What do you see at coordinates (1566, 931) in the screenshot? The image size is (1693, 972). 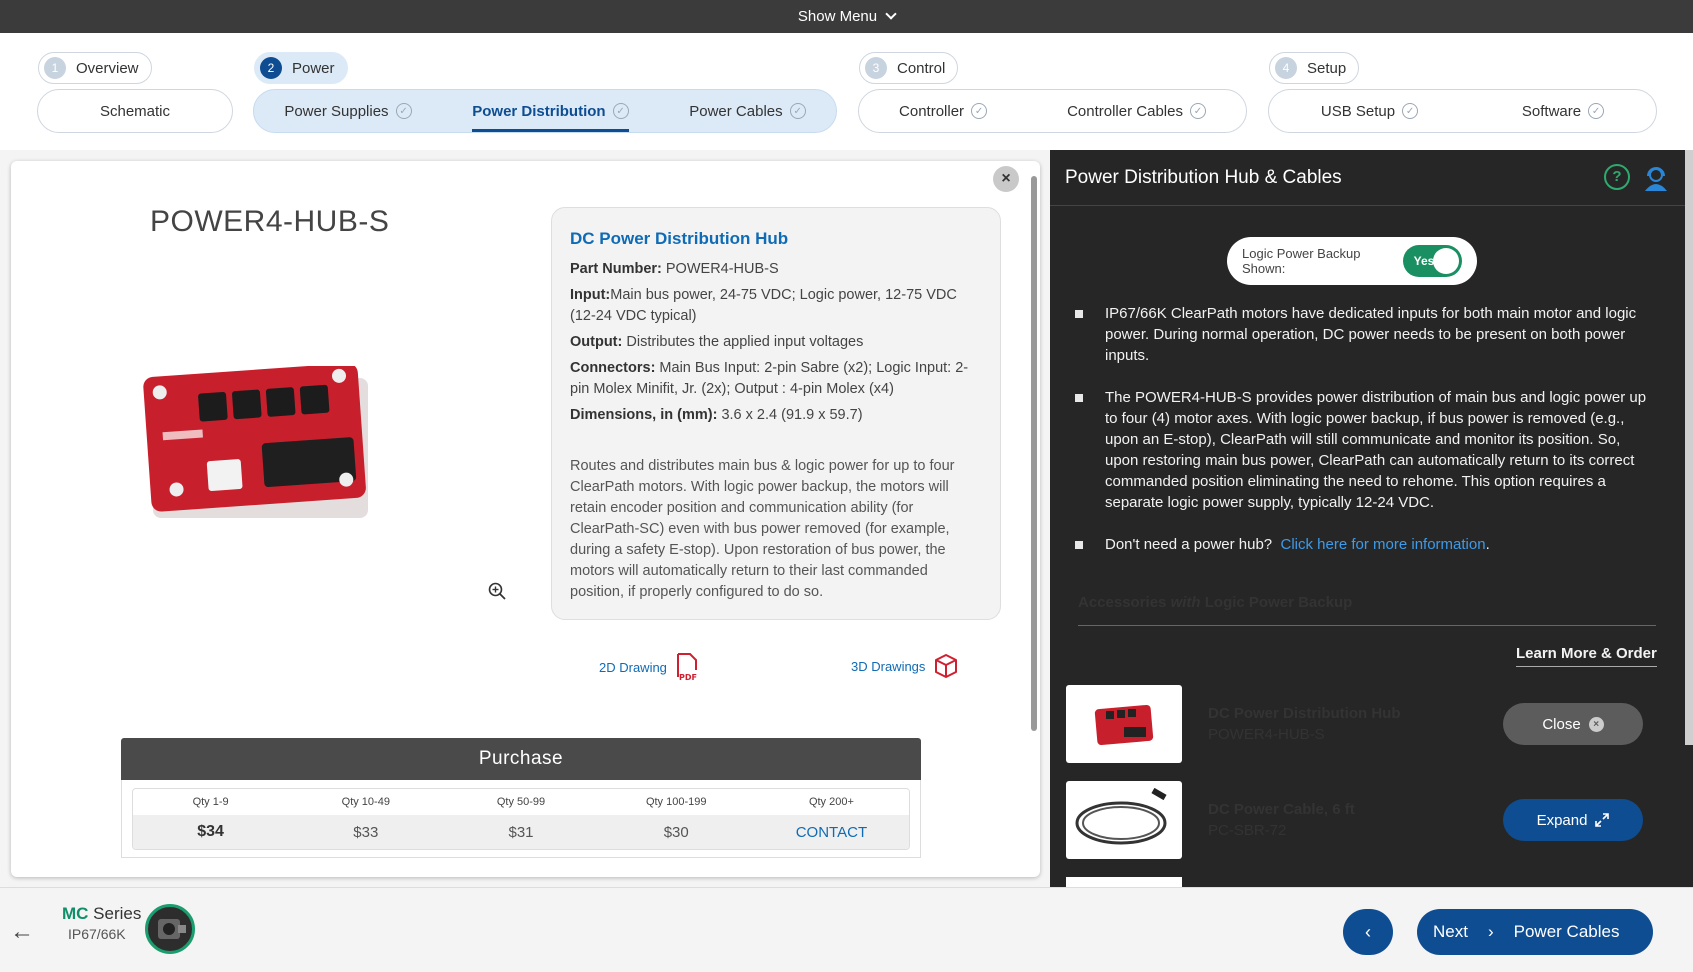 I see `next-target: Power Cables` at bounding box center [1566, 931].